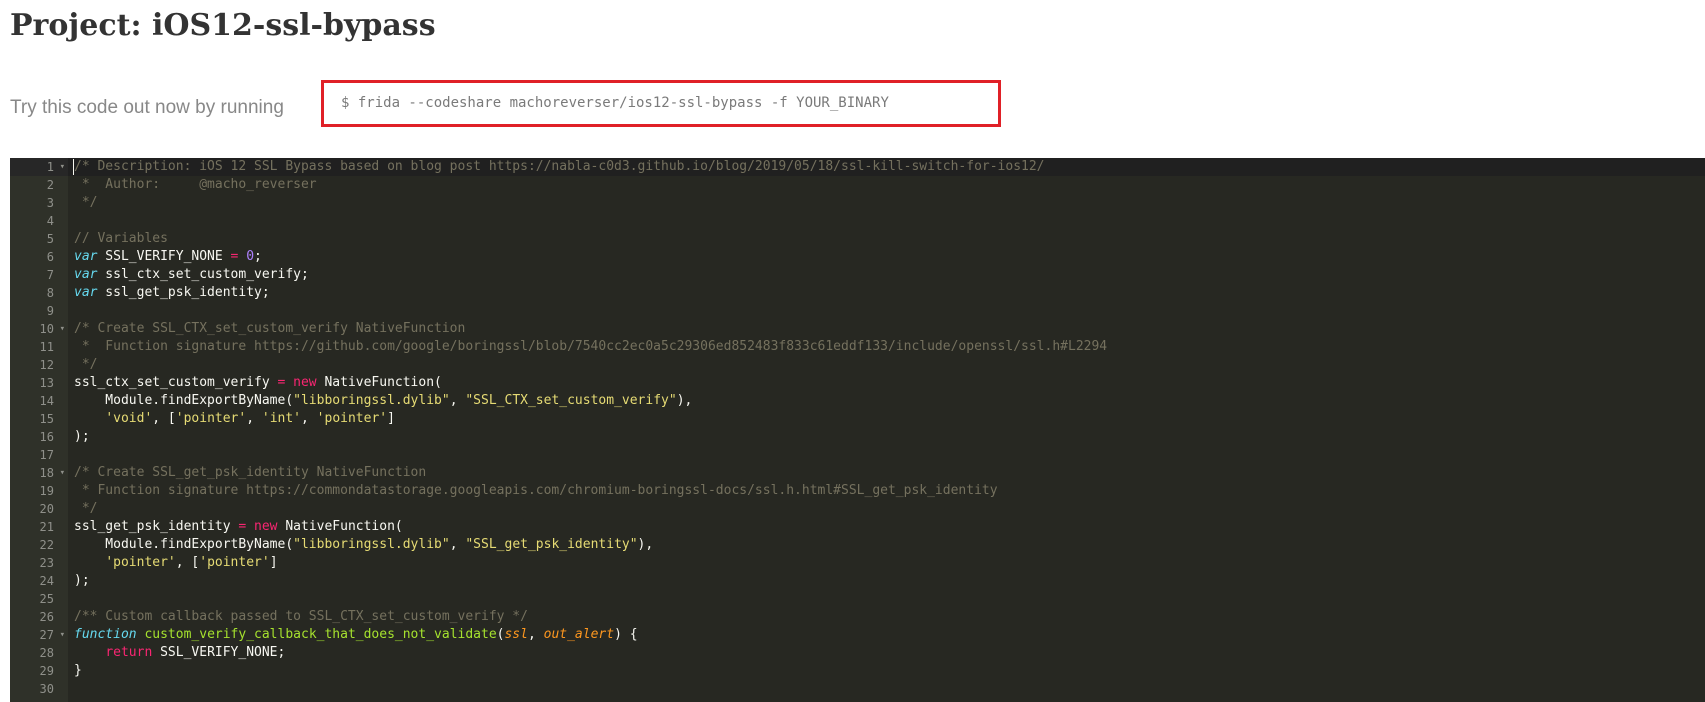 Image resolution: width=1705 pixels, height=702 pixels. Describe the element at coordinates (147, 107) in the screenshot. I see `try-it-label: Try this code out now by running` at that location.